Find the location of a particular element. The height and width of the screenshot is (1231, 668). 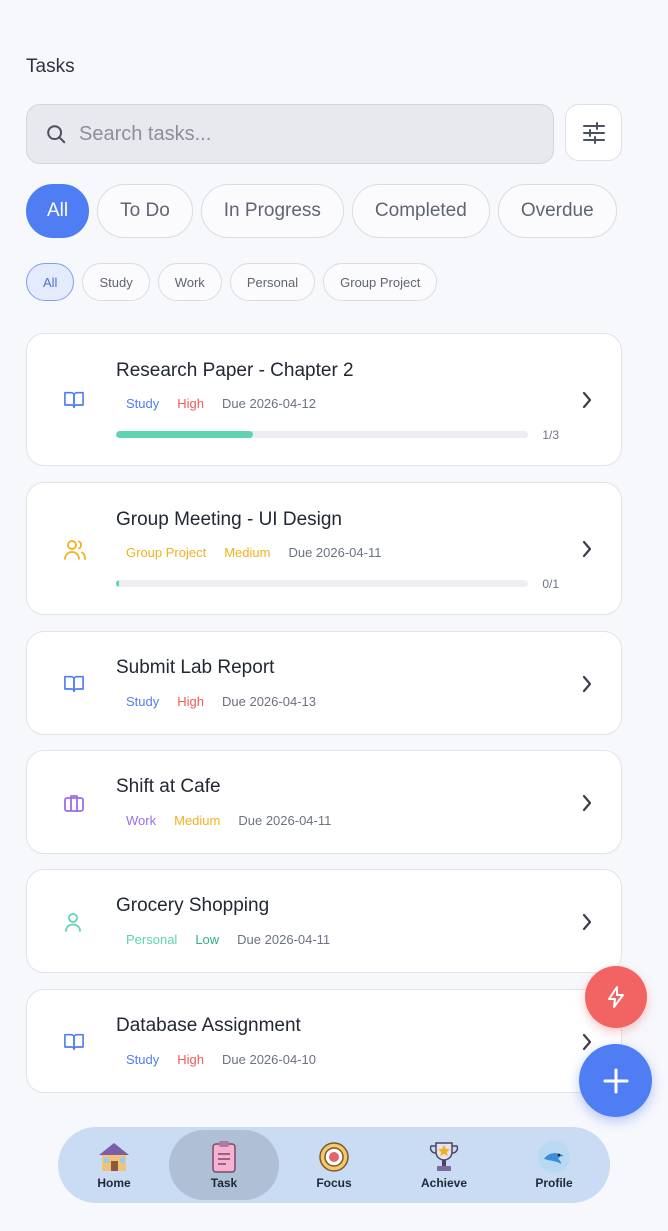

status-tab-completed: Completed is located at coordinates (420, 211).